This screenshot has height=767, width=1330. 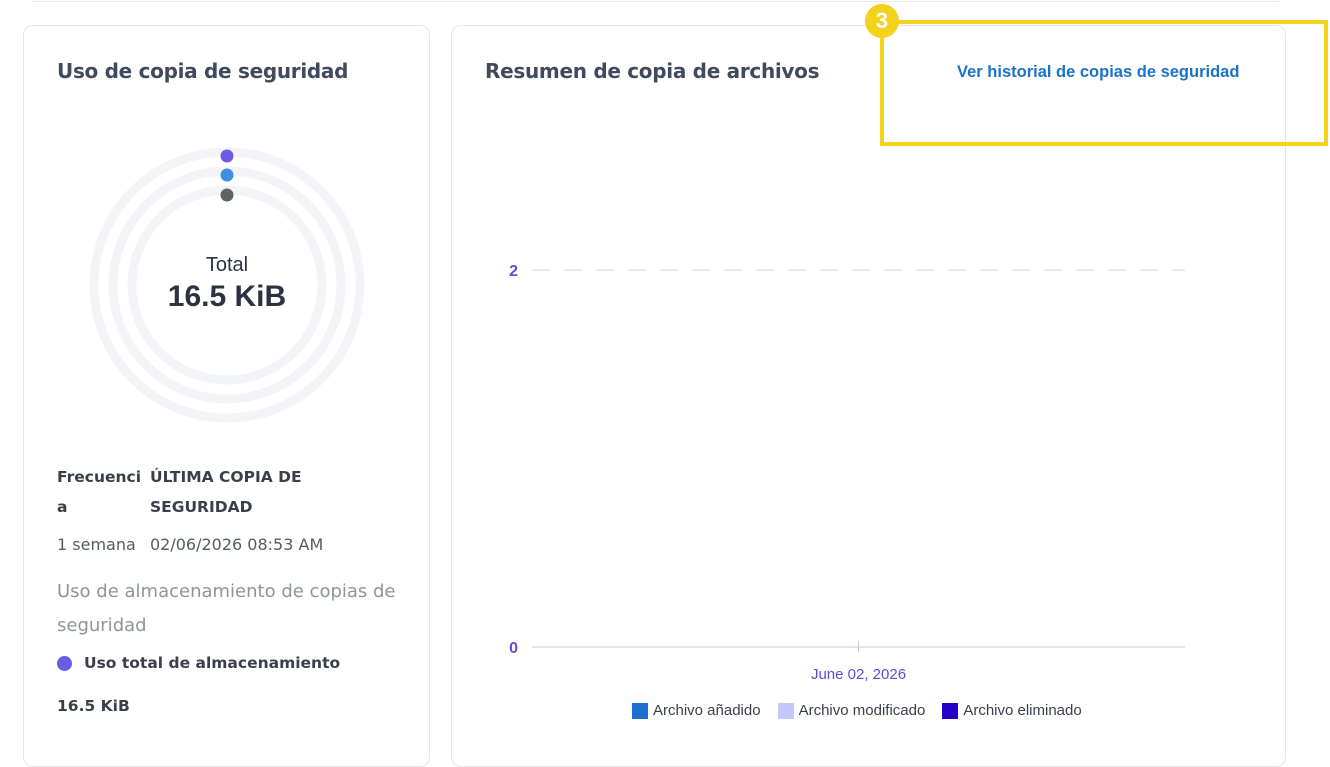 I want to click on last-backup-header: ÚLTIMA COPIA DE SEGURIDAD, so click(x=226, y=492).